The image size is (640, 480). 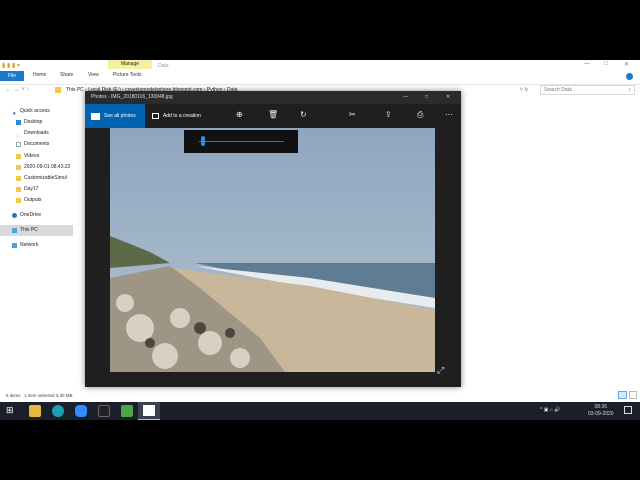 I want to click on edit-icon: ✂, so click(x=352, y=114).